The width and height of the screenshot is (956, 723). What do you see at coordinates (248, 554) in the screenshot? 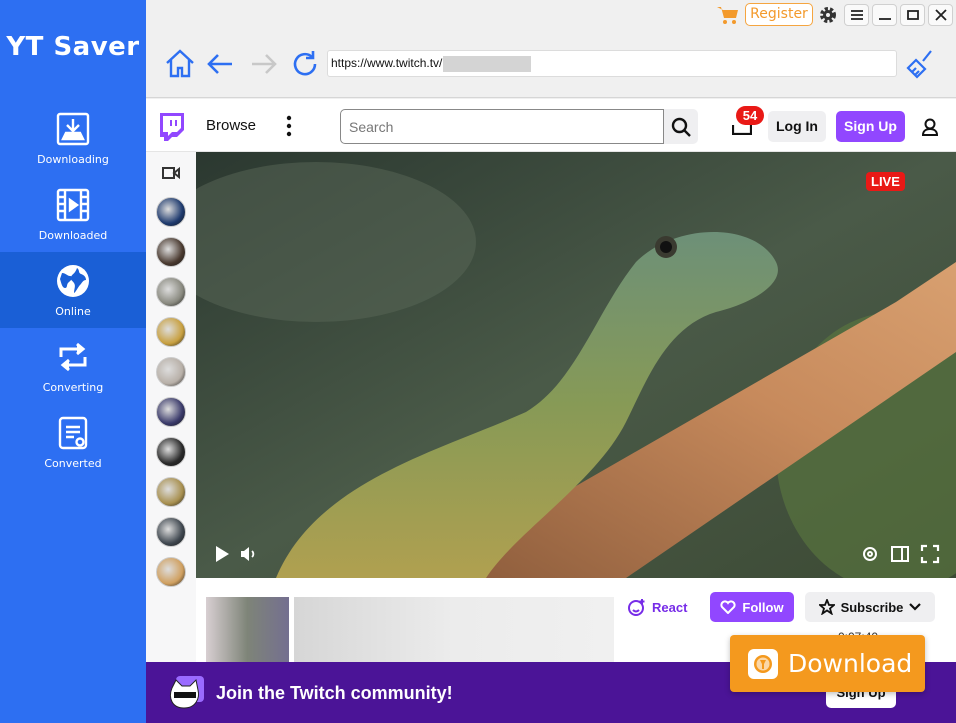
I see `volume-icon` at bounding box center [248, 554].